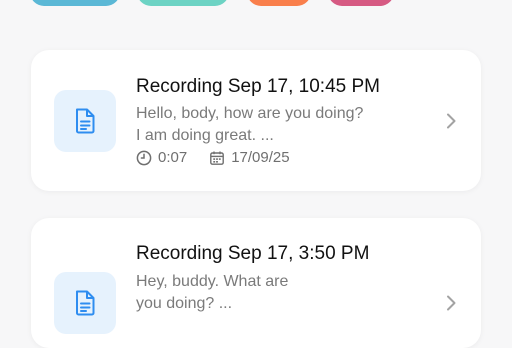 This screenshot has width=512, height=348. What do you see at coordinates (253, 253) in the screenshot?
I see `recording-title: Recording Sep 17, 3:50 PM` at bounding box center [253, 253].